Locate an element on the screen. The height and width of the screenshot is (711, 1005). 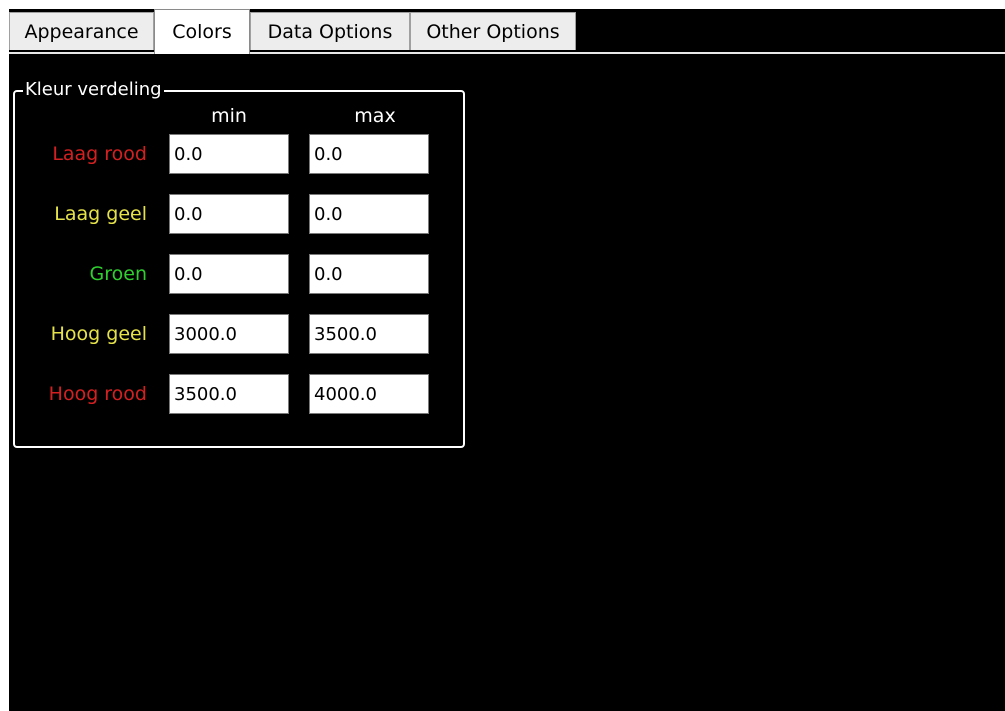
tab-colors: Colors is located at coordinates (202, 31).